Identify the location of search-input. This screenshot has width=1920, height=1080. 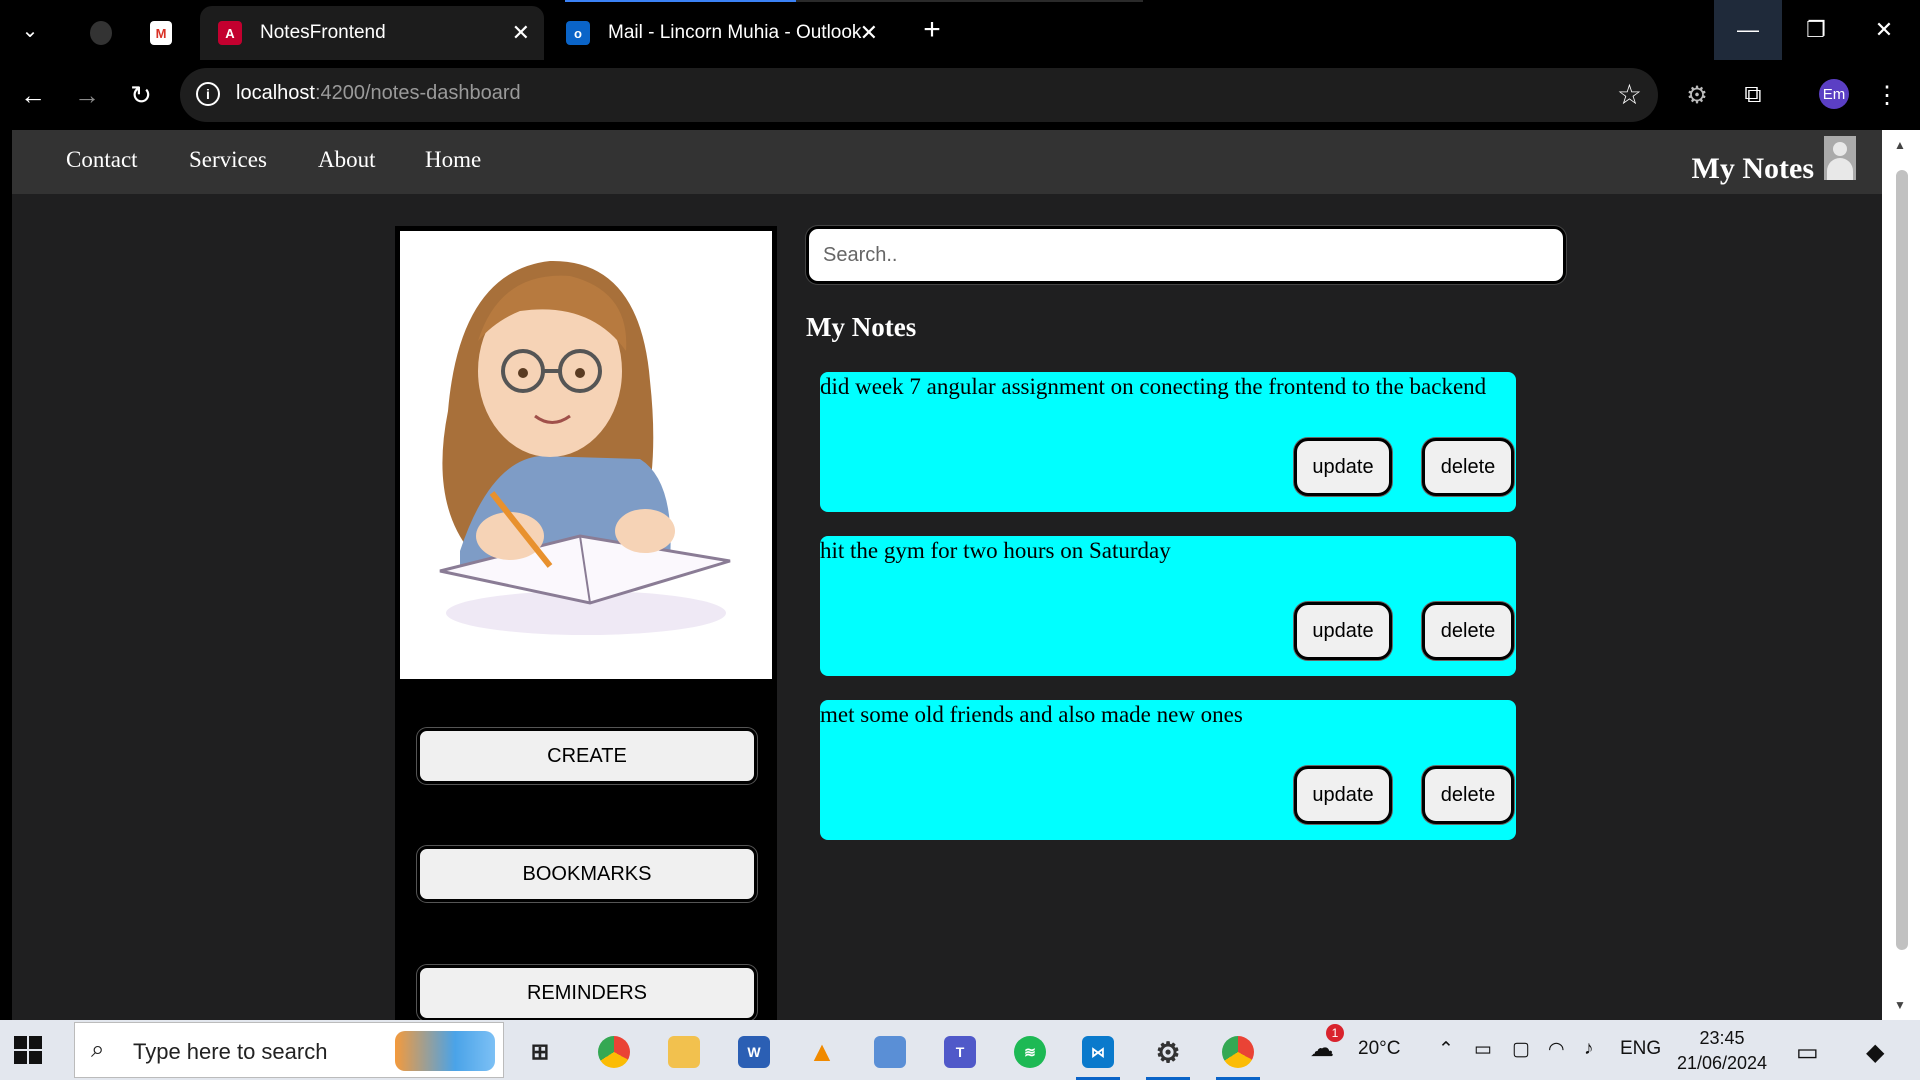
(1186, 255).